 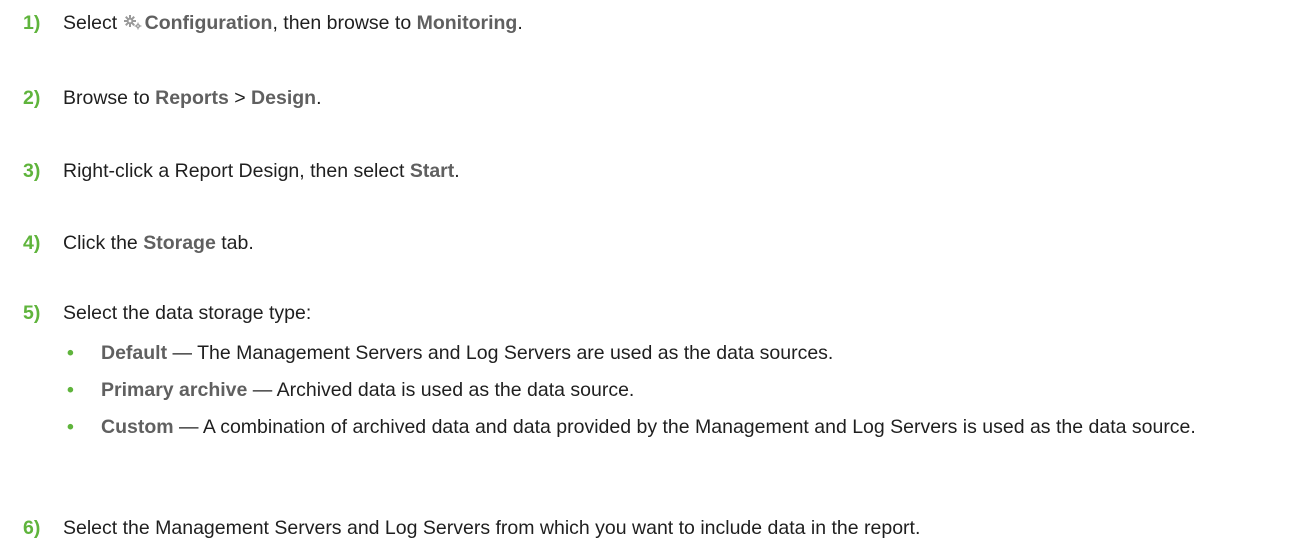 What do you see at coordinates (240, 98) in the screenshot?
I see `step-text-part: >` at bounding box center [240, 98].